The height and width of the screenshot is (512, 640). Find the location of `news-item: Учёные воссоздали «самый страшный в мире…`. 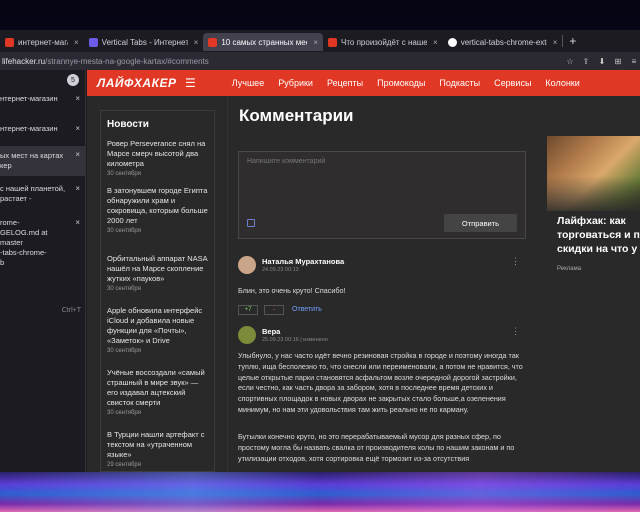

news-item: Учёные воссоздали «самый страшный в мире… is located at coordinates (157, 395).